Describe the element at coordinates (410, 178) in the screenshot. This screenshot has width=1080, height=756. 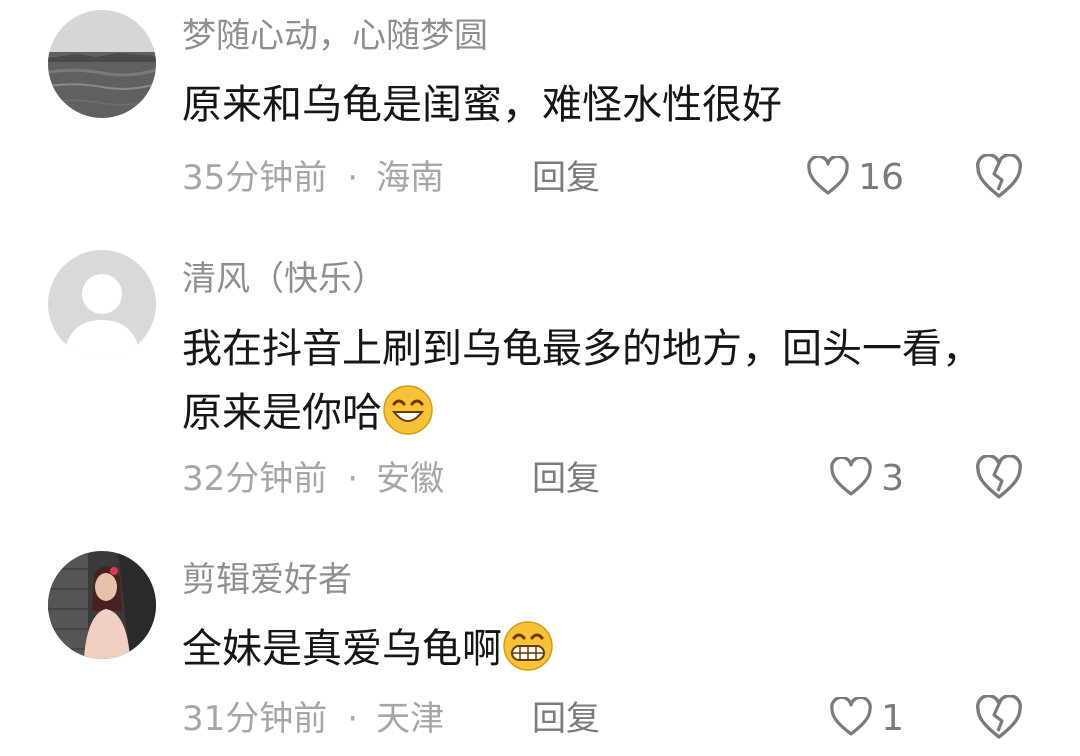
I see `comment-location: 海南` at that location.